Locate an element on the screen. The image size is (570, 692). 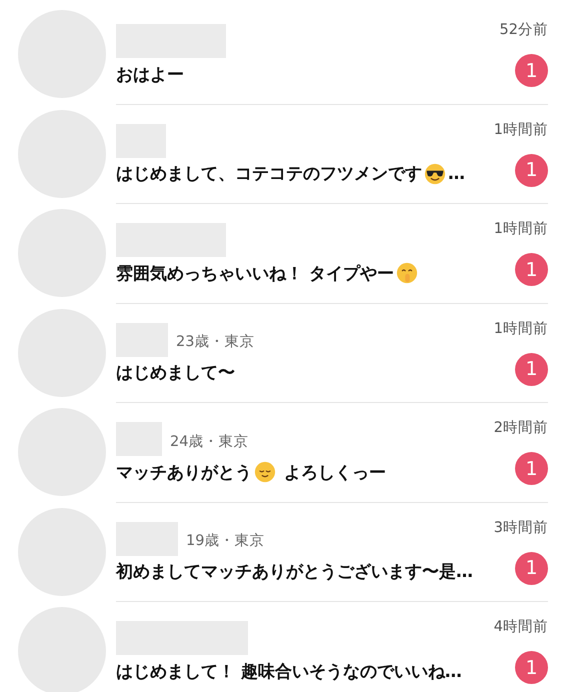
message-preview: おはよー is located at coordinates (150, 75).